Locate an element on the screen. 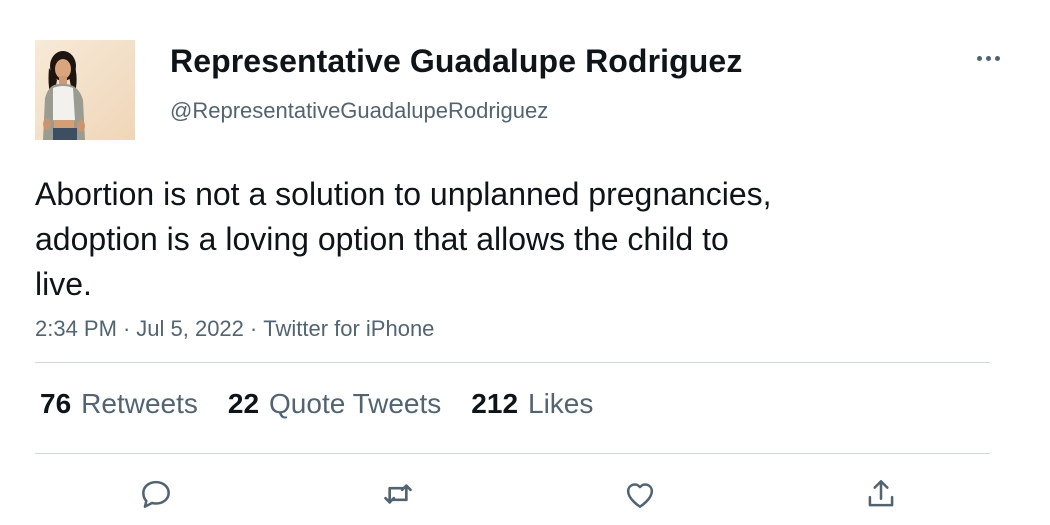  like-icon is located at coordinates (640, 494).